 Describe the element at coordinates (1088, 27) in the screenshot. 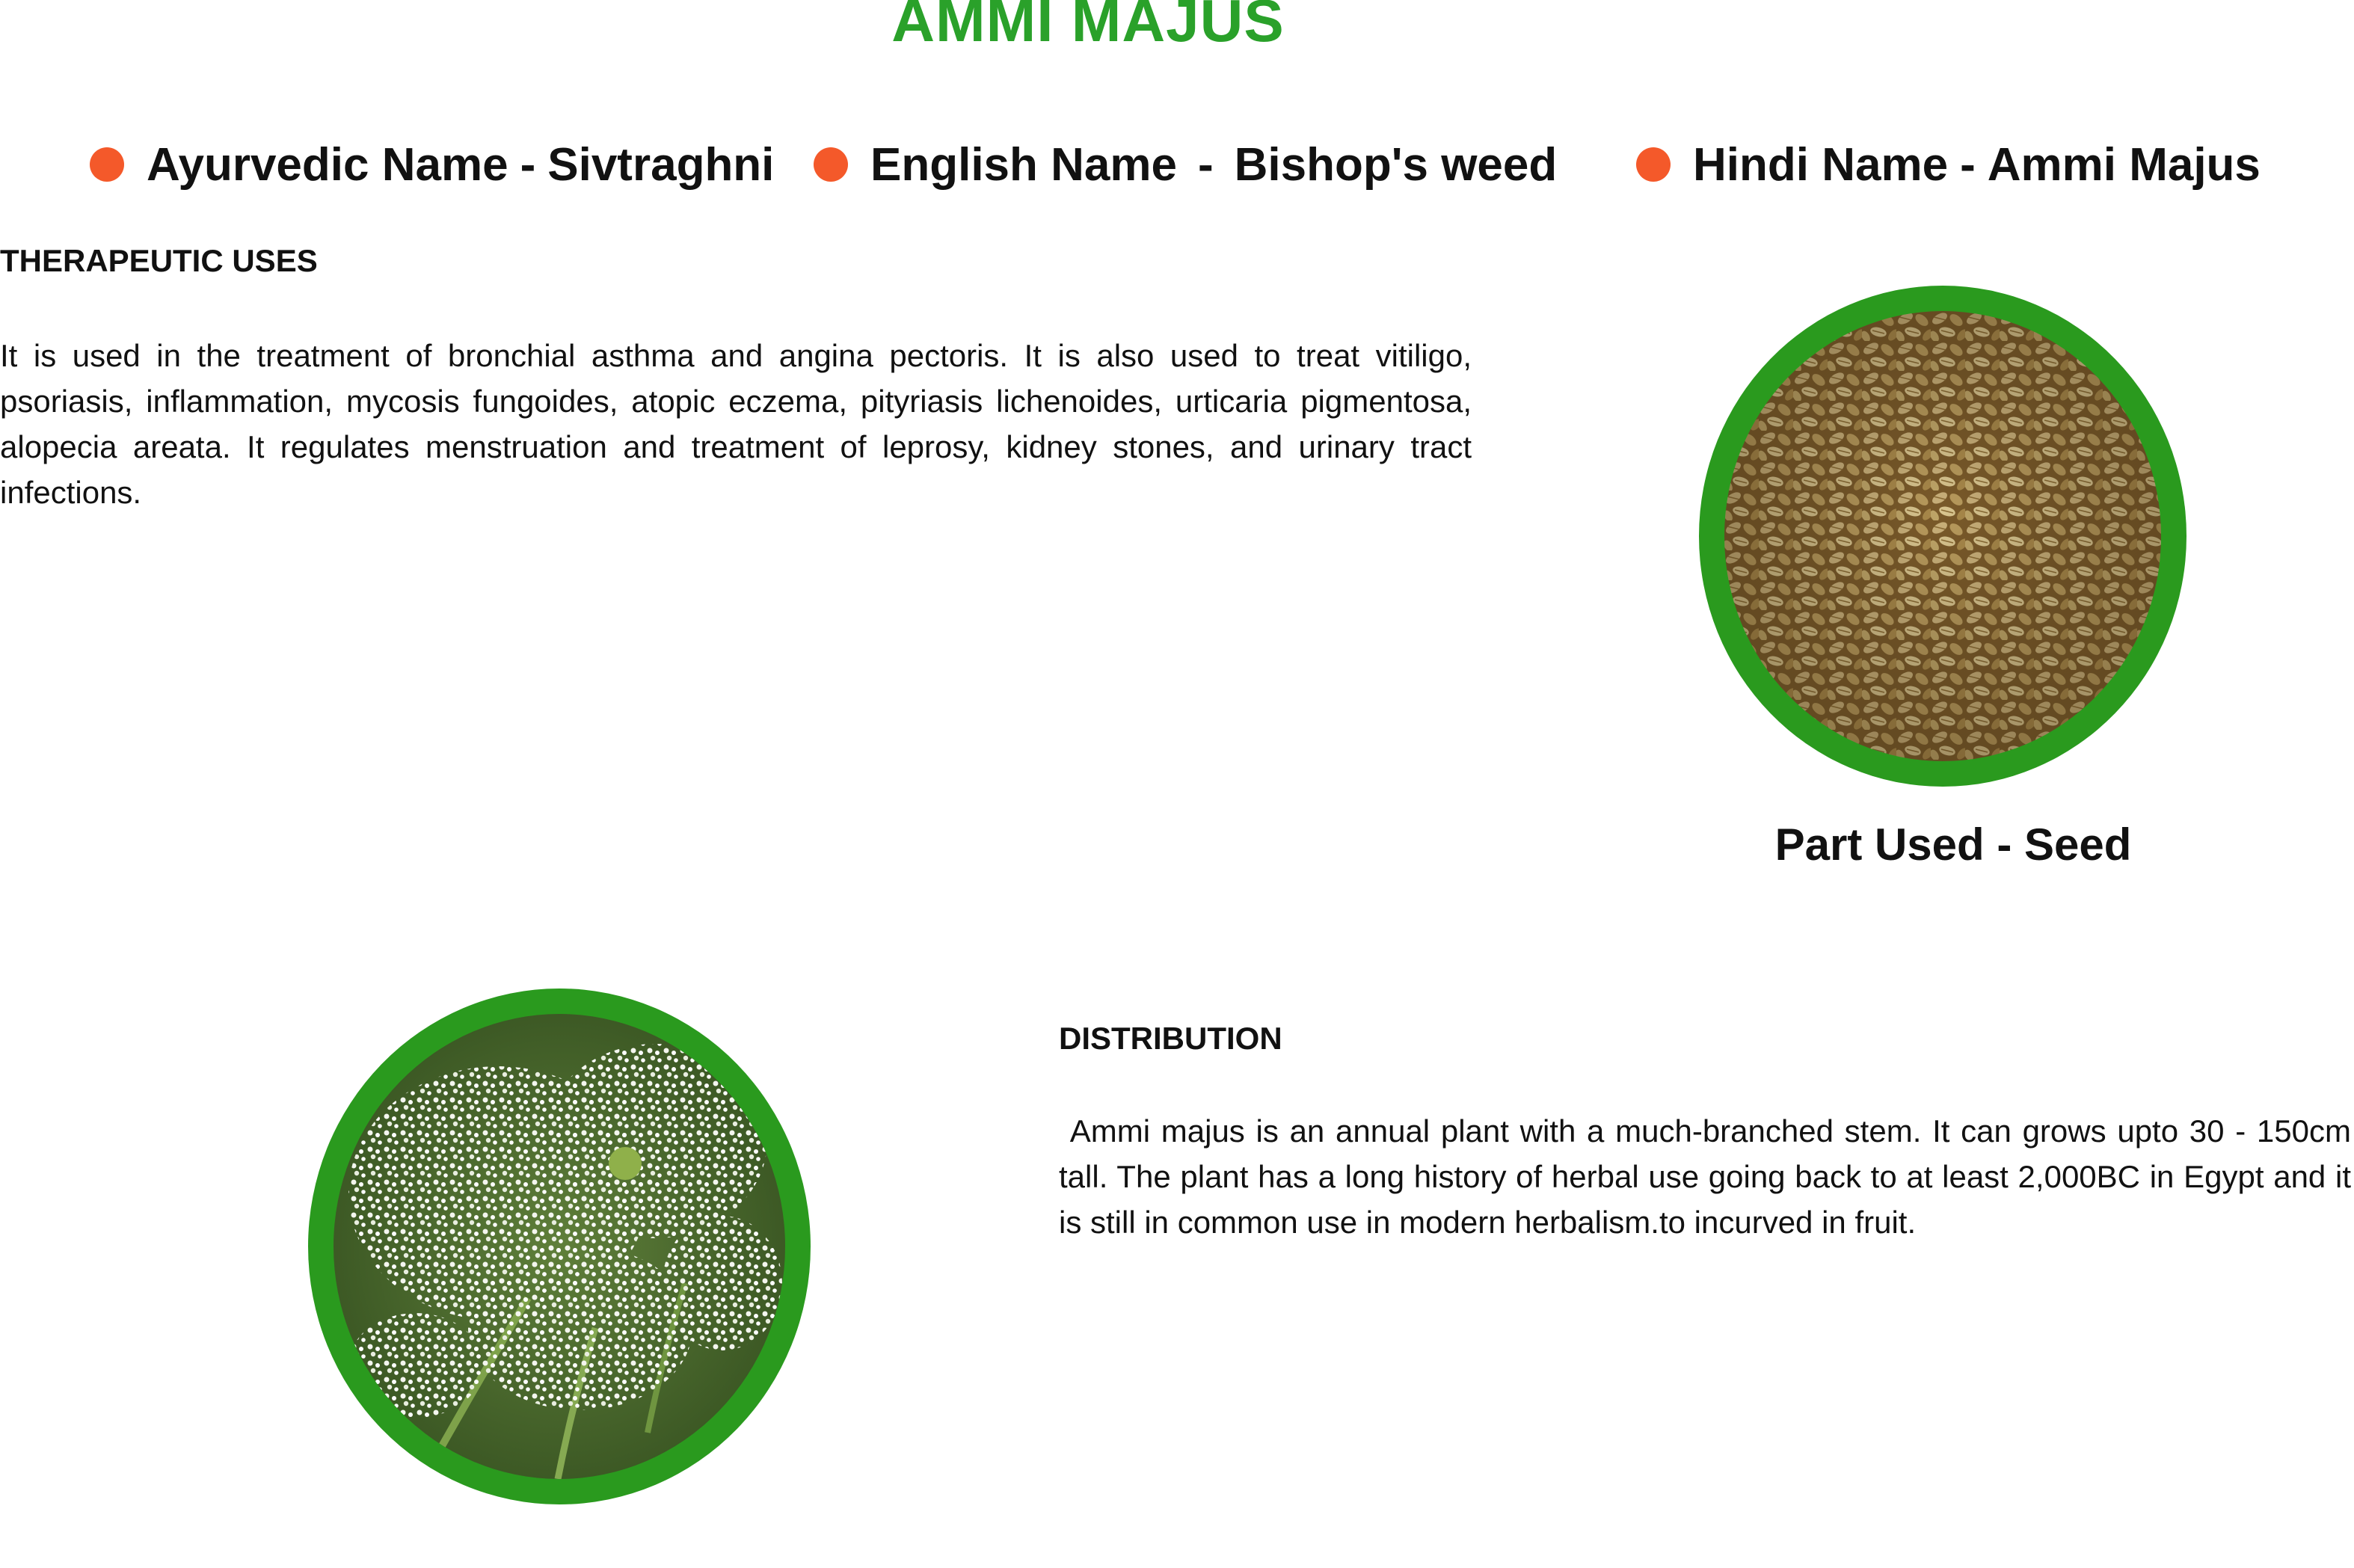

I see `page-title: AMMI MAJUS` at that location.